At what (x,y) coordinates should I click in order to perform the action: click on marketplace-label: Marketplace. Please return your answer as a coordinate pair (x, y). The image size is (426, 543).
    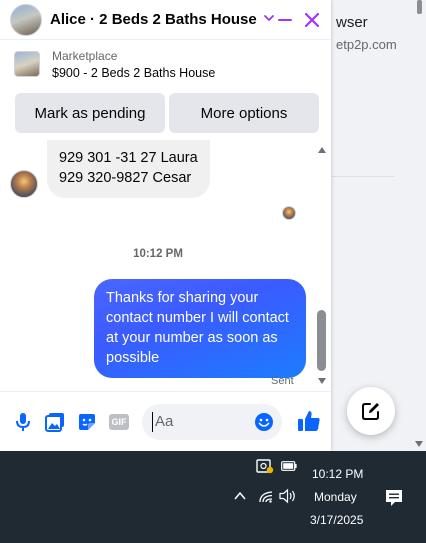
    Looking at the image, I should click on (85, 55).